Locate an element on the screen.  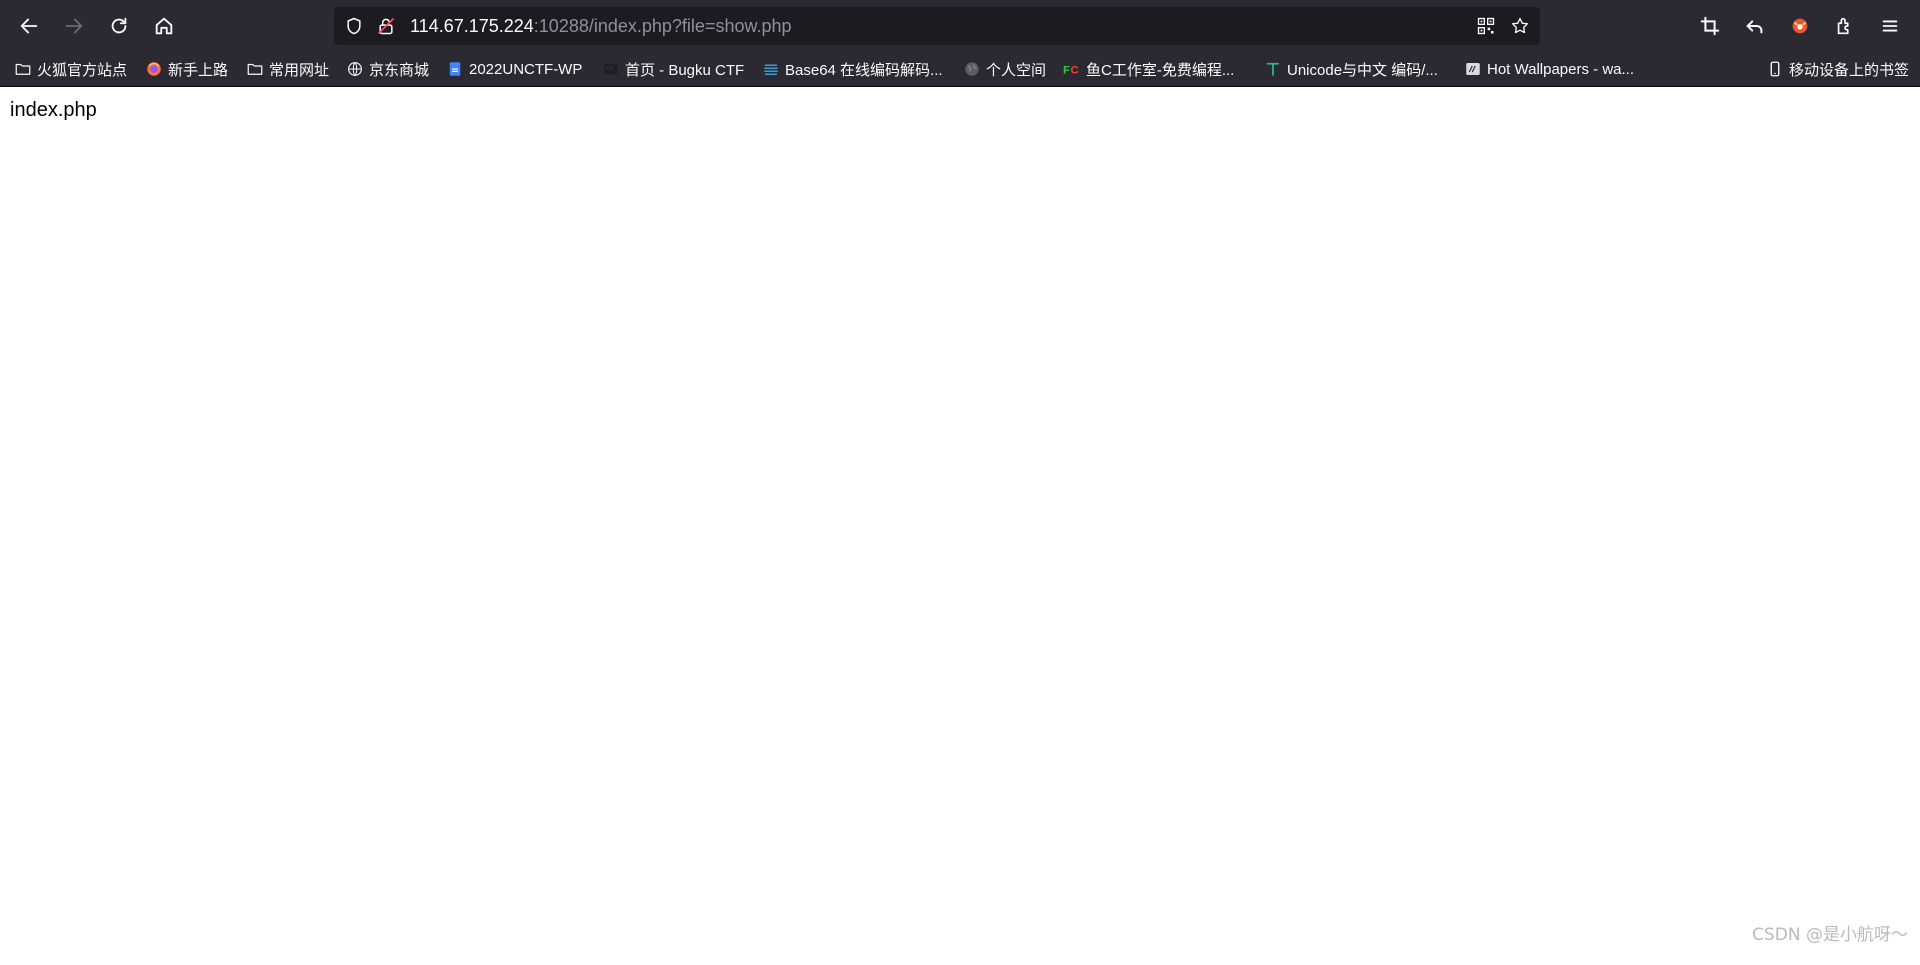
bookmark-label: 新手上路 is located at coordinates (198, 70).